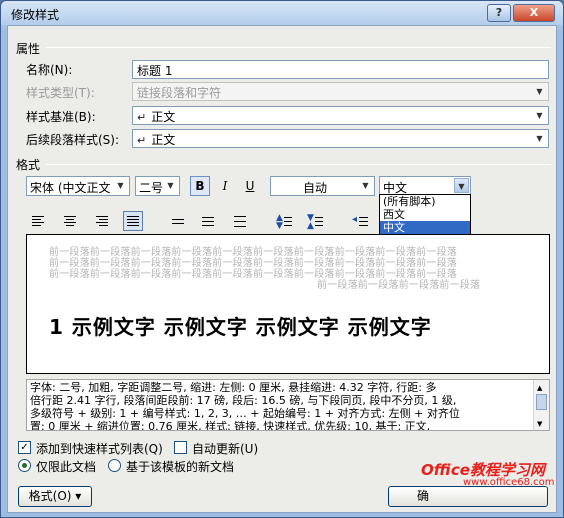 The image size is (564, 518). Describe the element at coordinates (180, 447) in the screenshot. I see `auto-update-checkbox` at that location.